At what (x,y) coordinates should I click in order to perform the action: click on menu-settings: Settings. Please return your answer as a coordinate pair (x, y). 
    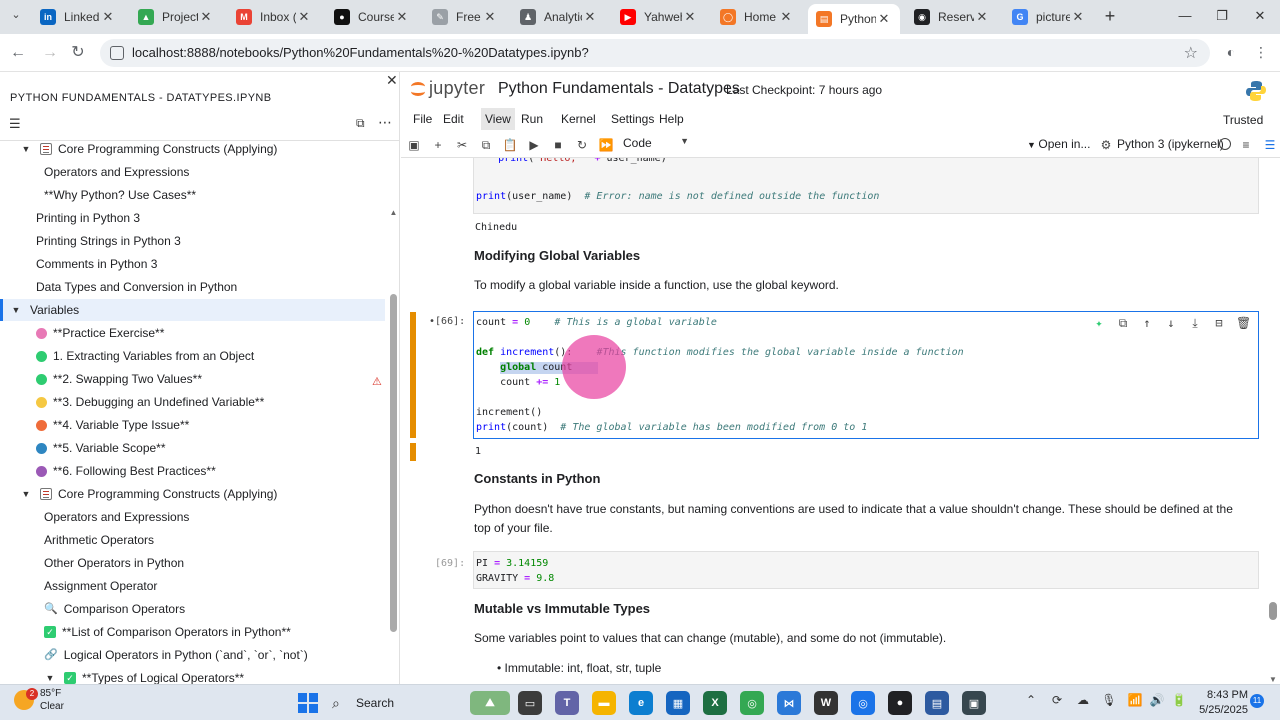
    Looking at the image, I should click on (632, 119).